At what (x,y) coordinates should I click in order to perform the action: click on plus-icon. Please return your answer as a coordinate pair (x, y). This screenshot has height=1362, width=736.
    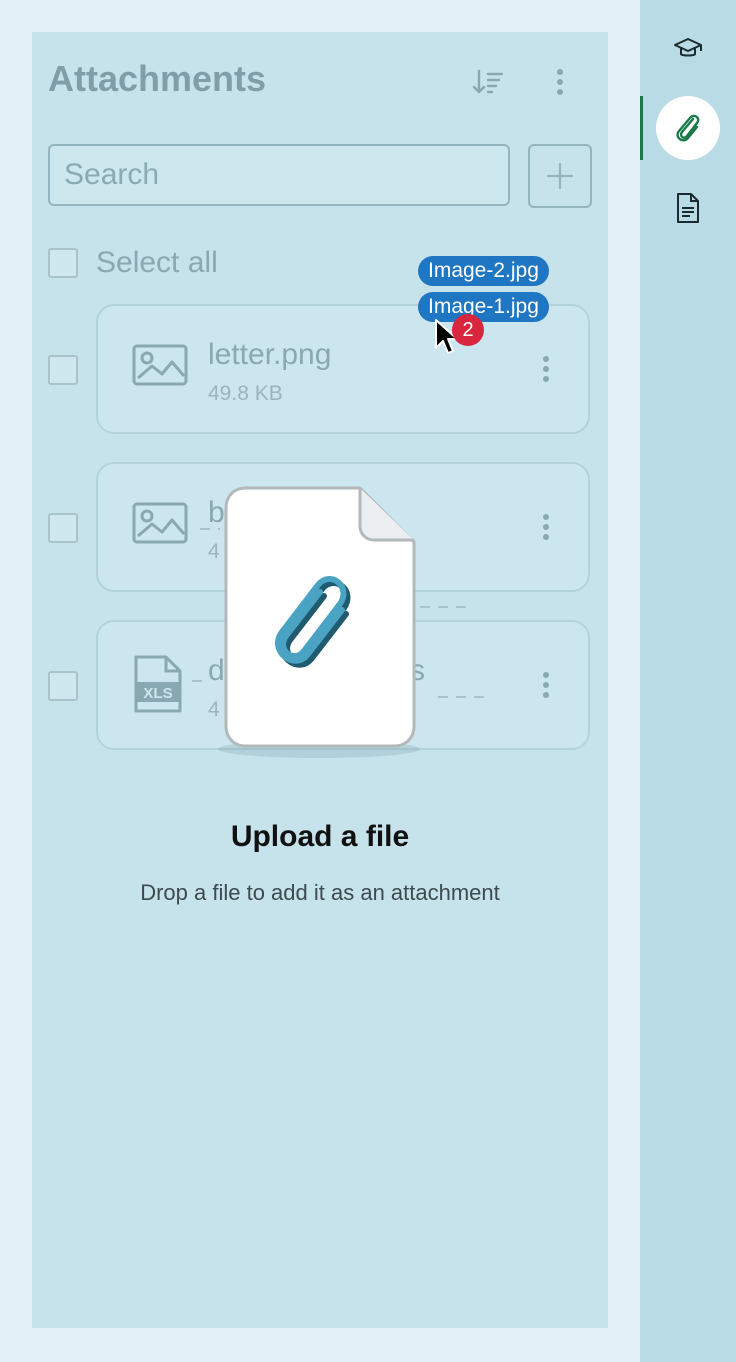
    Looking at the image, I should click on (560, 176).